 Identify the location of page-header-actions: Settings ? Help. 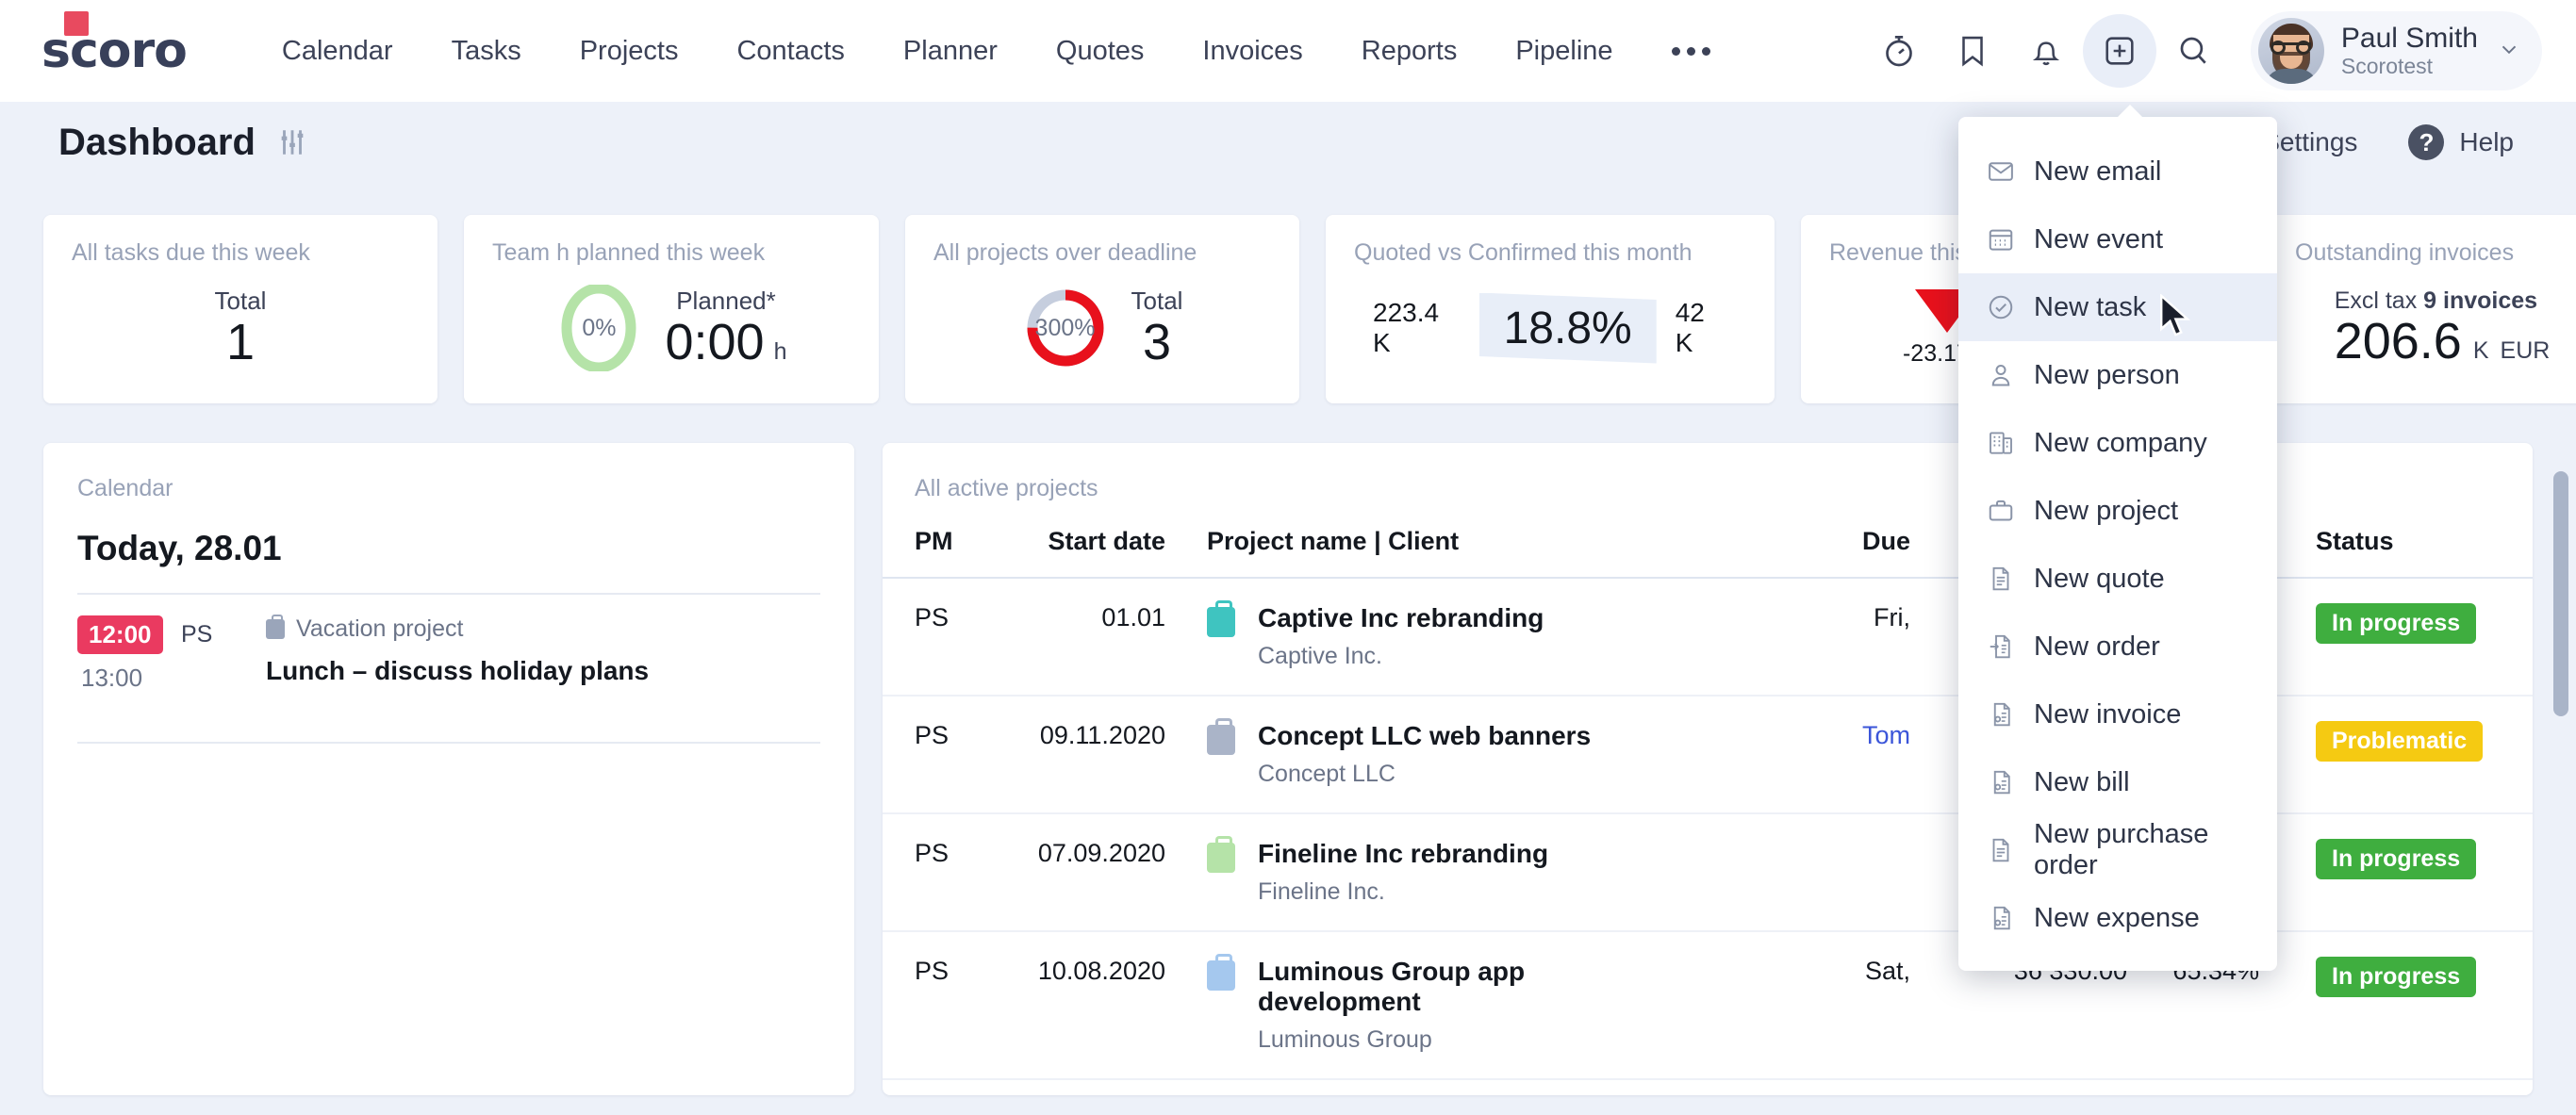
(2419, 142).